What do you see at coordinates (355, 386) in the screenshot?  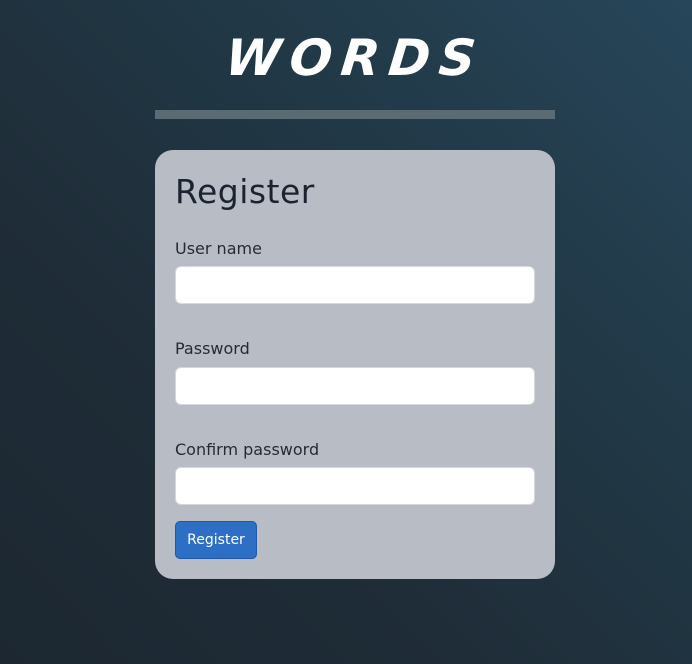 I see `password-input` at bounding box center [355, 386].